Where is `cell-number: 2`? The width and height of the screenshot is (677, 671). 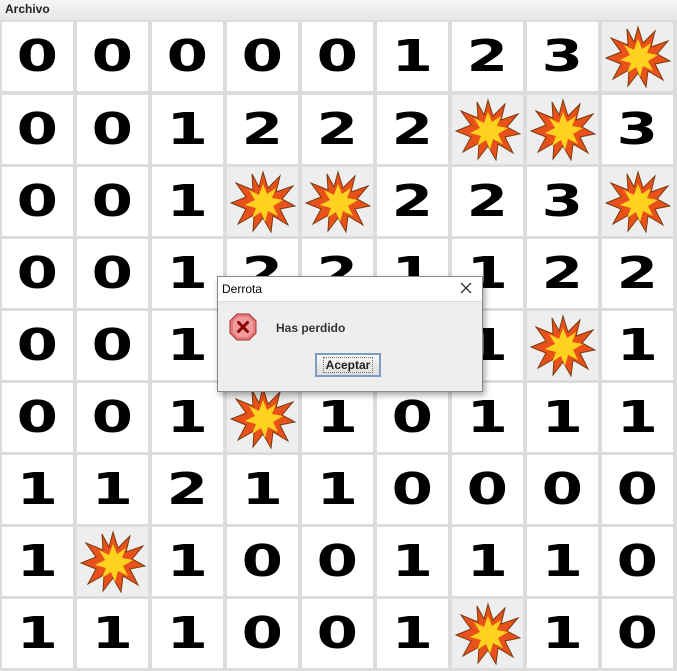 cell-number: 2 is located at coordinates (487, 56).